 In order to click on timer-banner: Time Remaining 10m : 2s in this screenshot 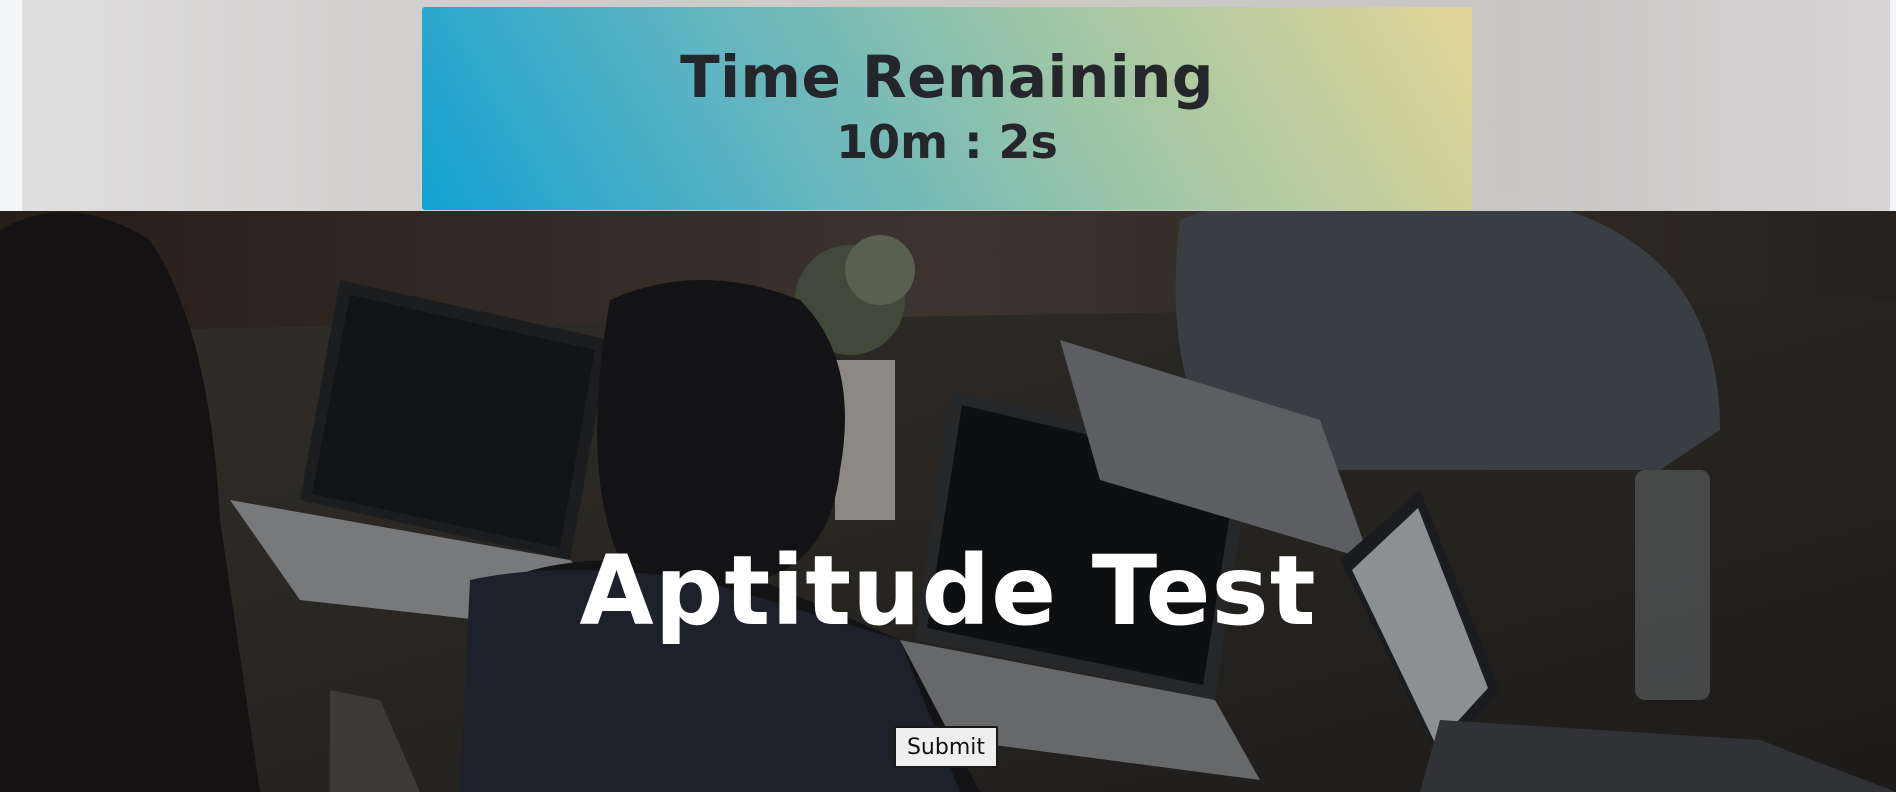, I will do `click(947, 108)`.